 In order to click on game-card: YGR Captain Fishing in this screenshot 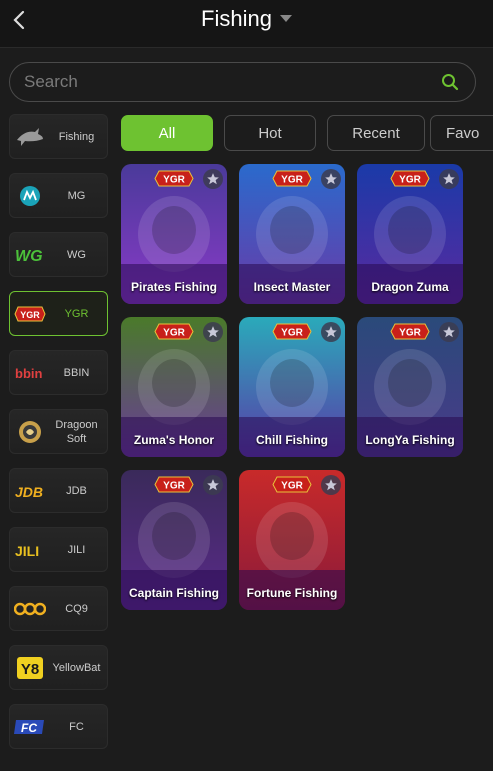, I will do `click(174, 540)`.